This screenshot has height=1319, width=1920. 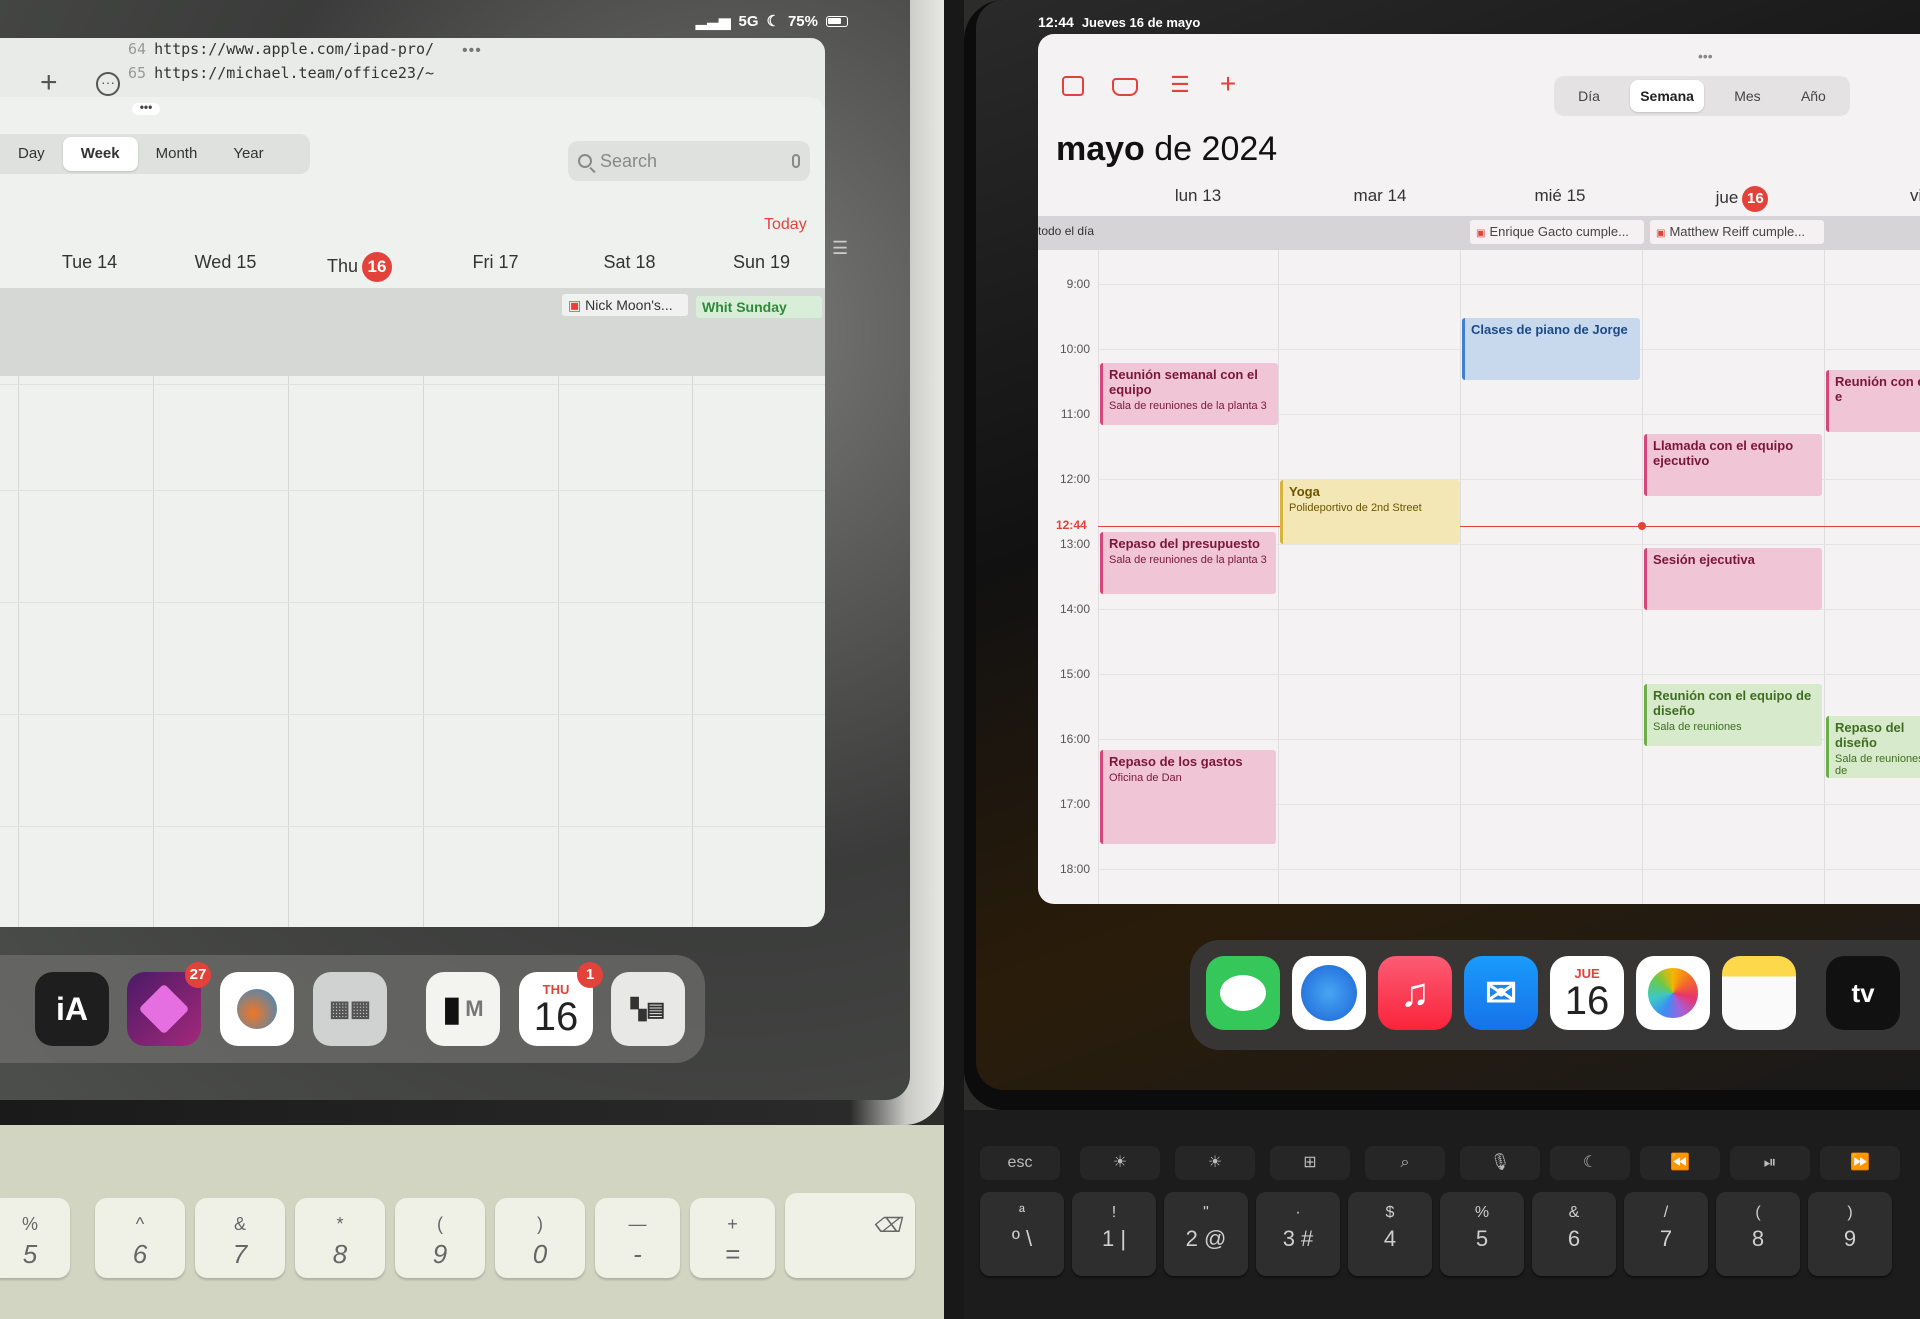 What do you see at coordinates (440, 1238) in the screenshot?
I see `keyboard-key: (9` at bounding box center [440, 1238].